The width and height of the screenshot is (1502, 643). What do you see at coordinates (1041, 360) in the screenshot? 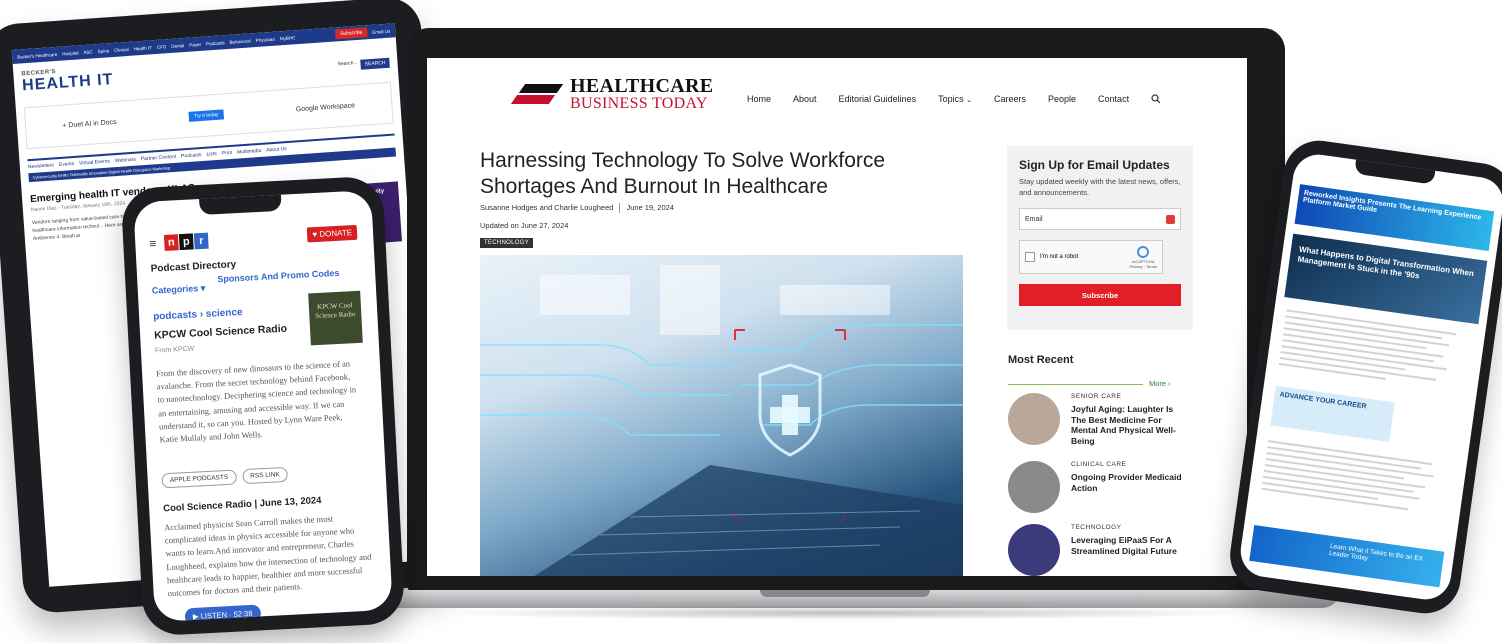
I see `most-recent-heading: Most Recent` at bounding box center [1041, 360].